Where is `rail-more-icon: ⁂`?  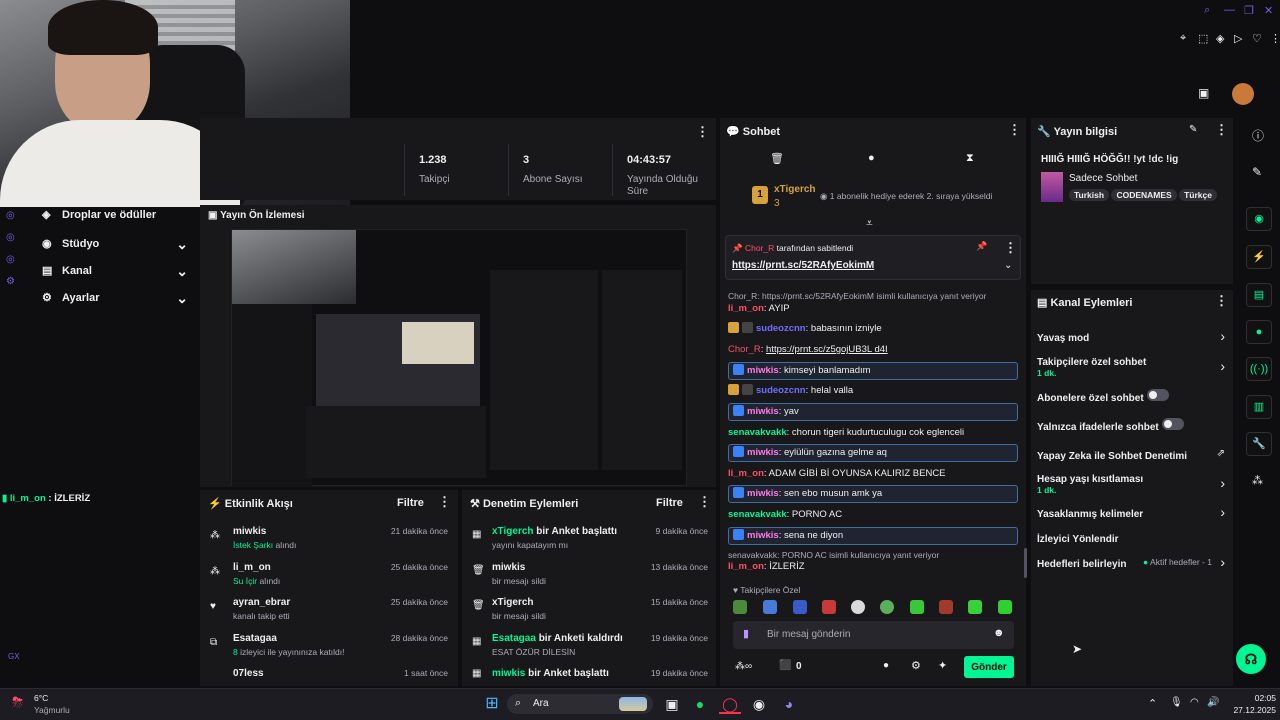
rail-more-icon: ⁂ is located at coordinates (1257, 480).